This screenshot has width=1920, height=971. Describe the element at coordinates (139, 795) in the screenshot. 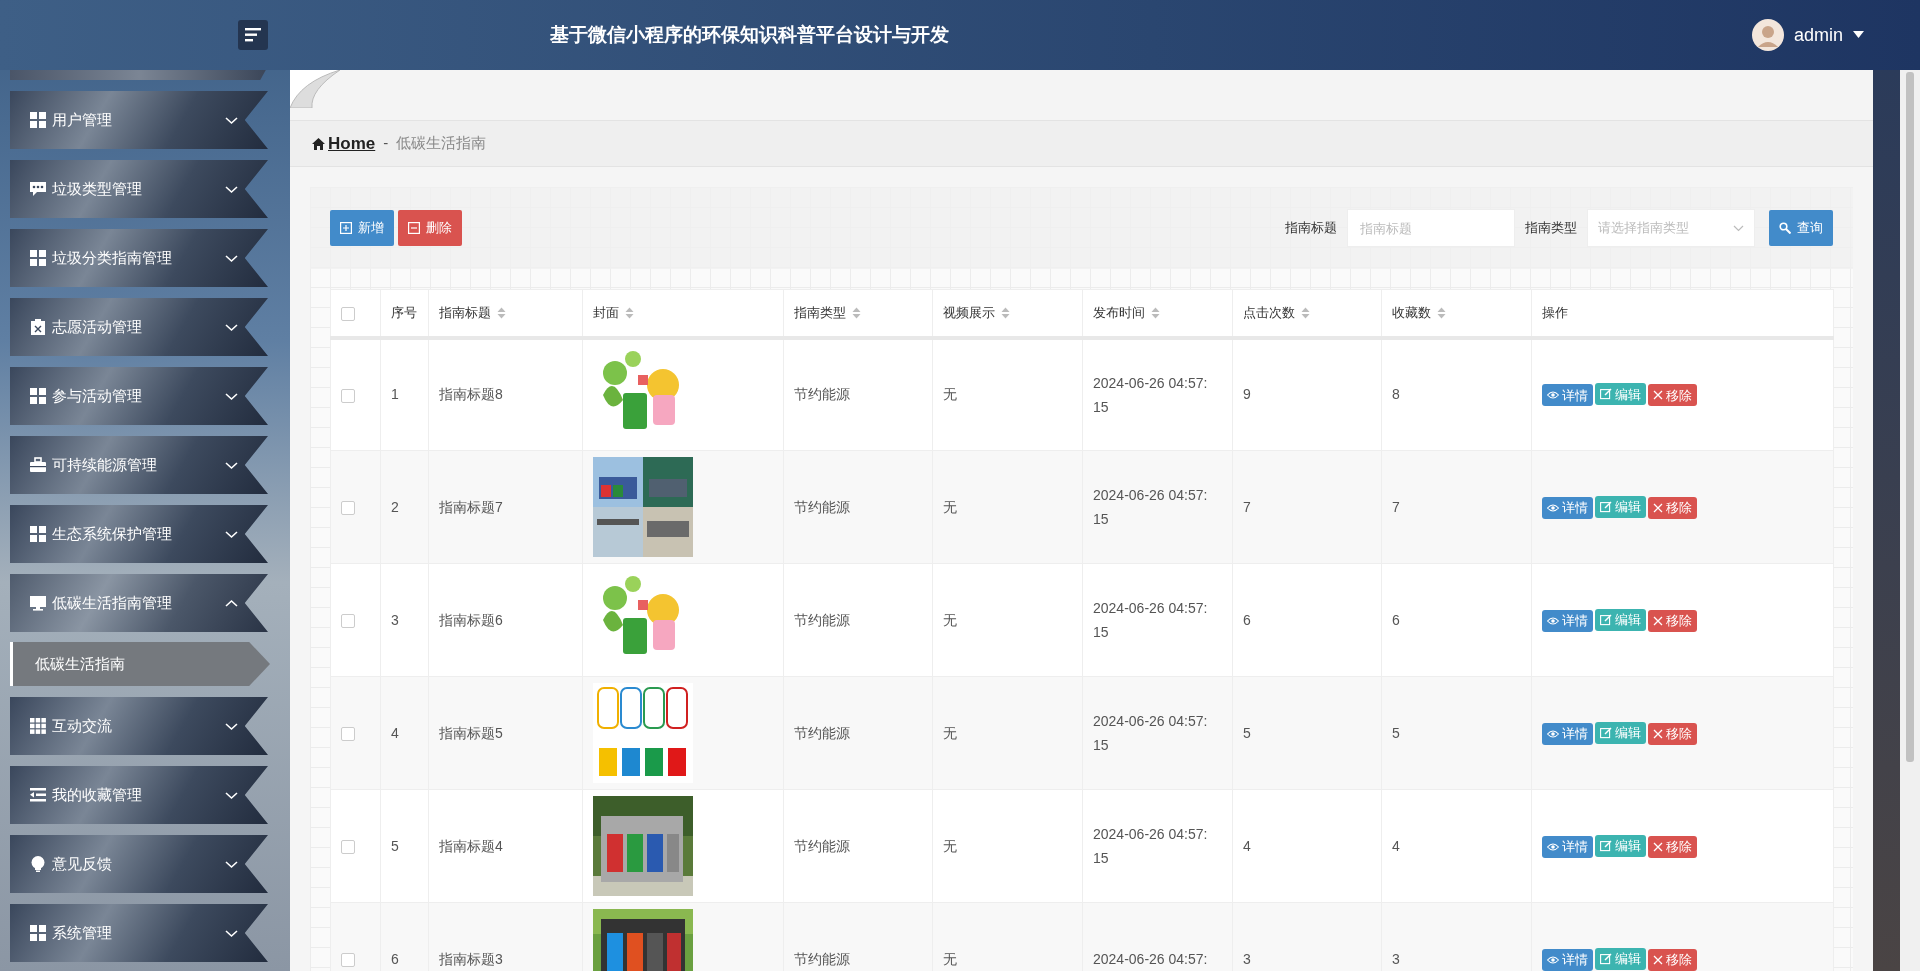

I see `menu-item: 我的收藏管理` at that location.